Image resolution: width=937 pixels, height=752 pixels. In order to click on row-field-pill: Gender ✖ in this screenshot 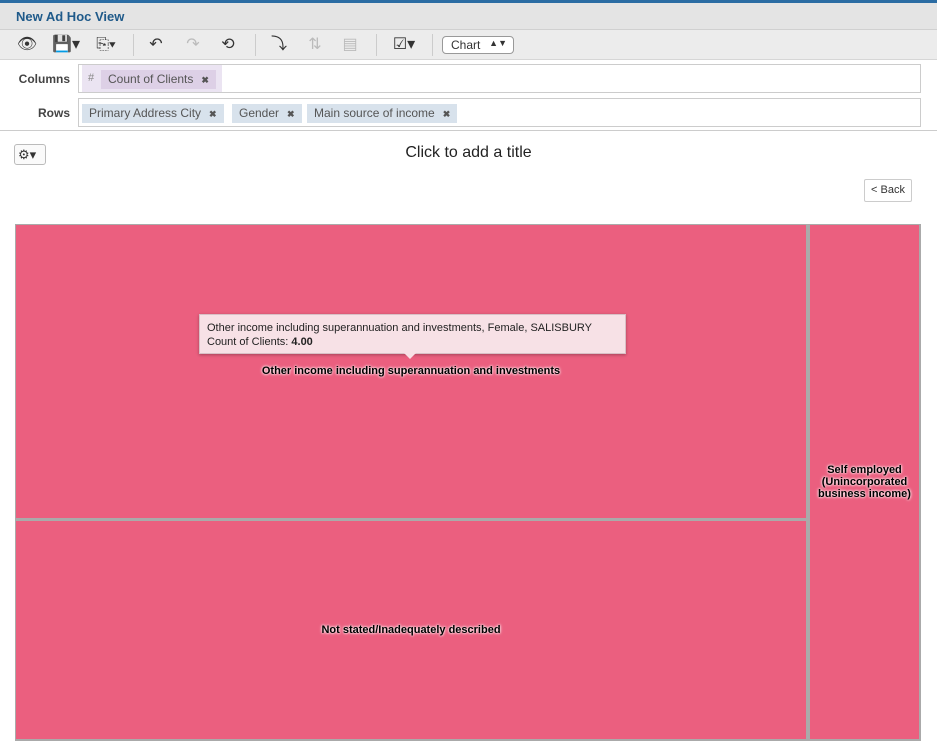, I will do `click(267, 113)`.